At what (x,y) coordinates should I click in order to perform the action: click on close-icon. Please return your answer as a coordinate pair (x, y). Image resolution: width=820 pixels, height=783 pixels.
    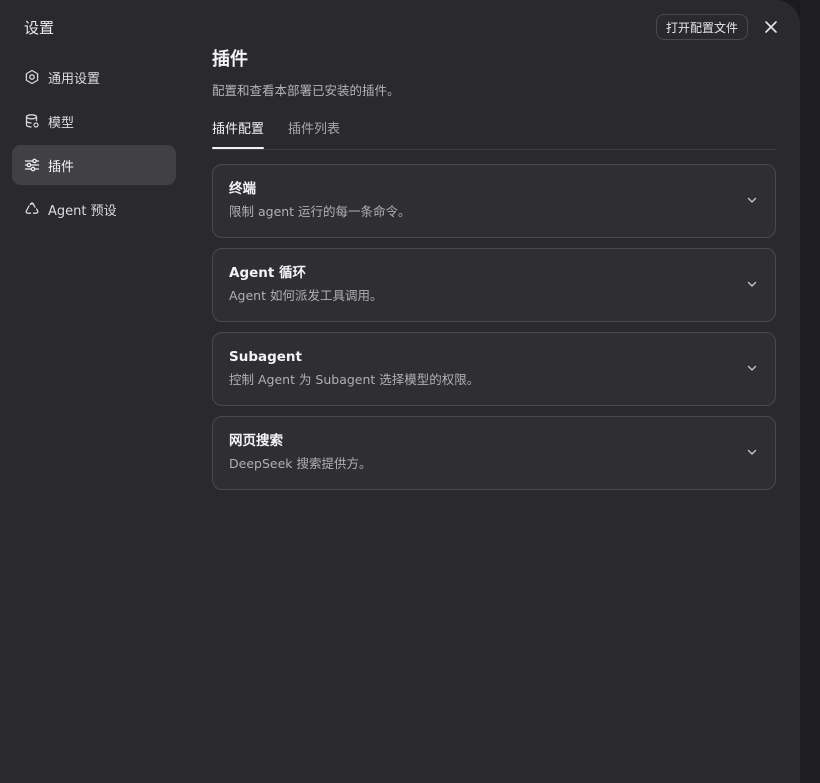
    Looking at the image, I should click on (771, 27).